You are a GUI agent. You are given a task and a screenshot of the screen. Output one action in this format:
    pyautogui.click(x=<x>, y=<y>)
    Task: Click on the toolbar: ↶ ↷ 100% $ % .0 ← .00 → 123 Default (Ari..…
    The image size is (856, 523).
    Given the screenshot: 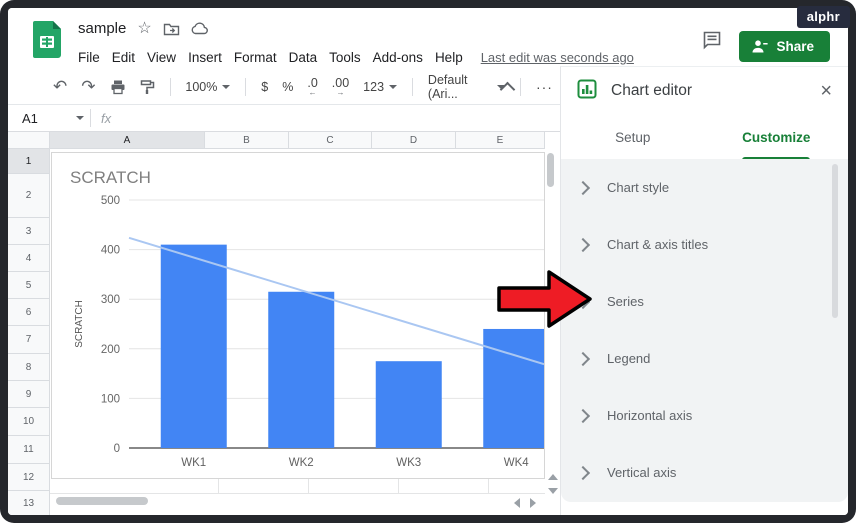 What is the action you would take?
    pyautogui.click(x=284, y=87)
    